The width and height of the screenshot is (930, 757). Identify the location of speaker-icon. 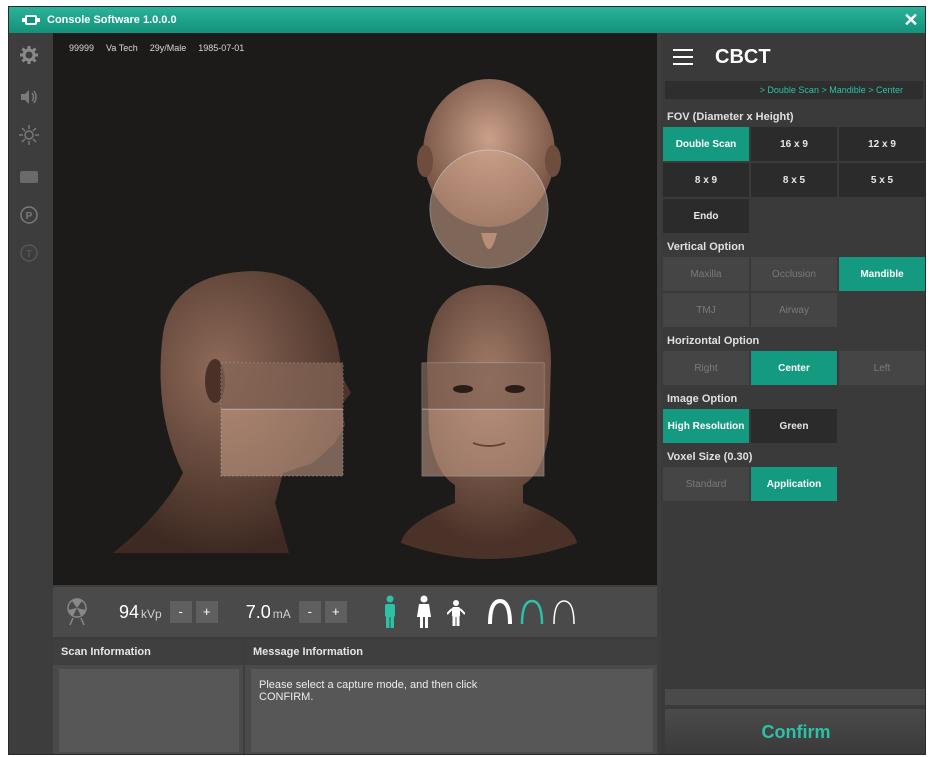
(29, 97).